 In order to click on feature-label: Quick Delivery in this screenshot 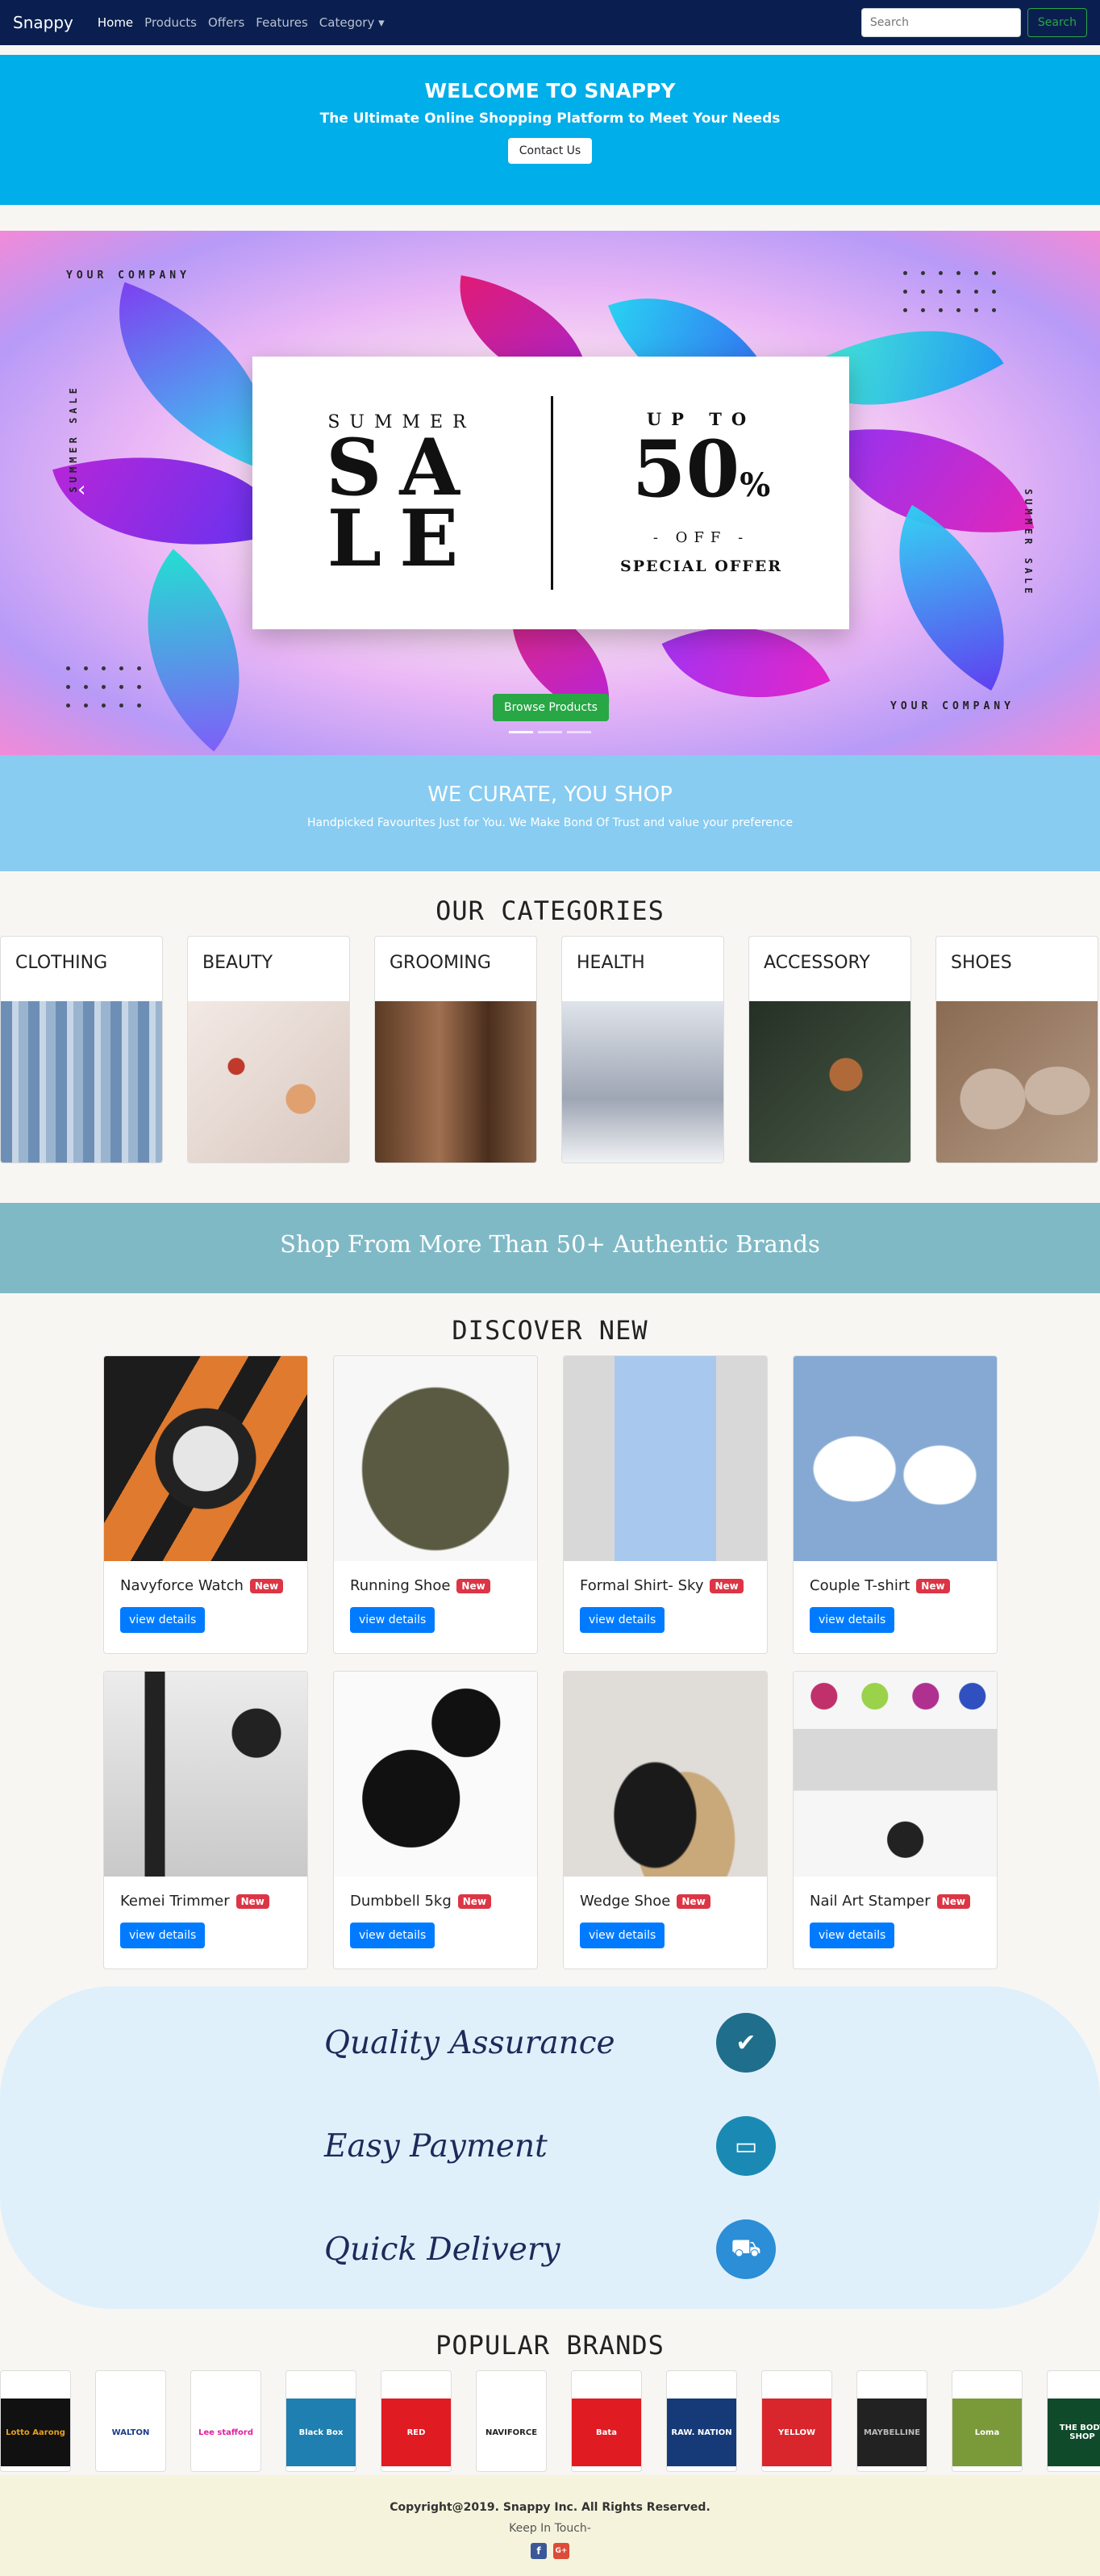, I will do `click(442, 2249)`.